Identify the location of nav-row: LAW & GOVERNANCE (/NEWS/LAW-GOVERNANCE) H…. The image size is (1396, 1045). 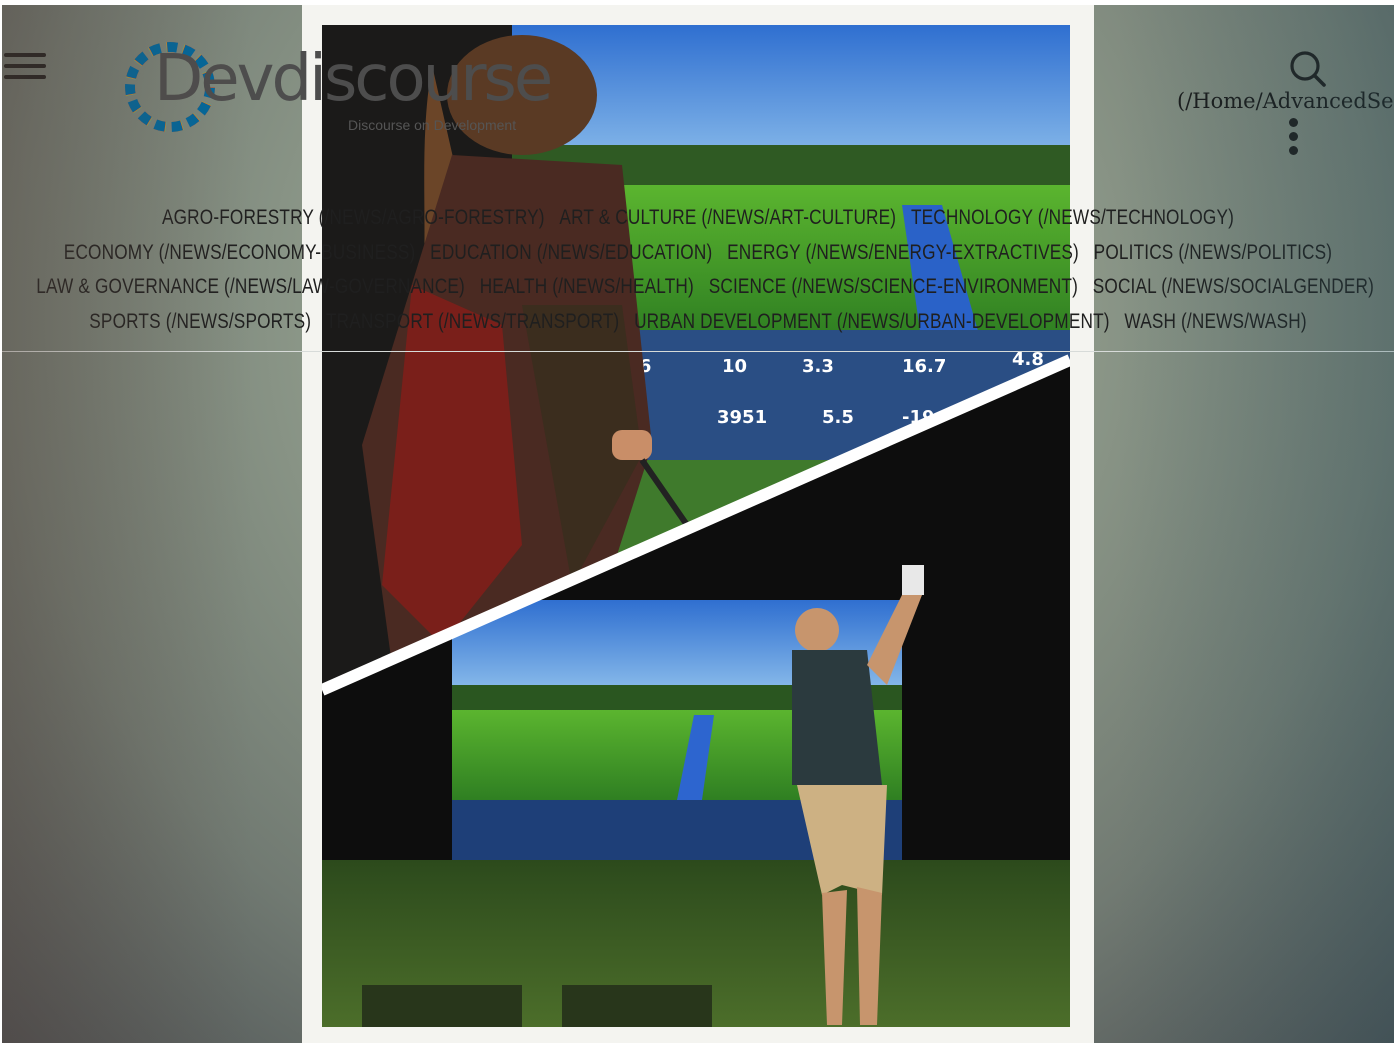
(701, 287).